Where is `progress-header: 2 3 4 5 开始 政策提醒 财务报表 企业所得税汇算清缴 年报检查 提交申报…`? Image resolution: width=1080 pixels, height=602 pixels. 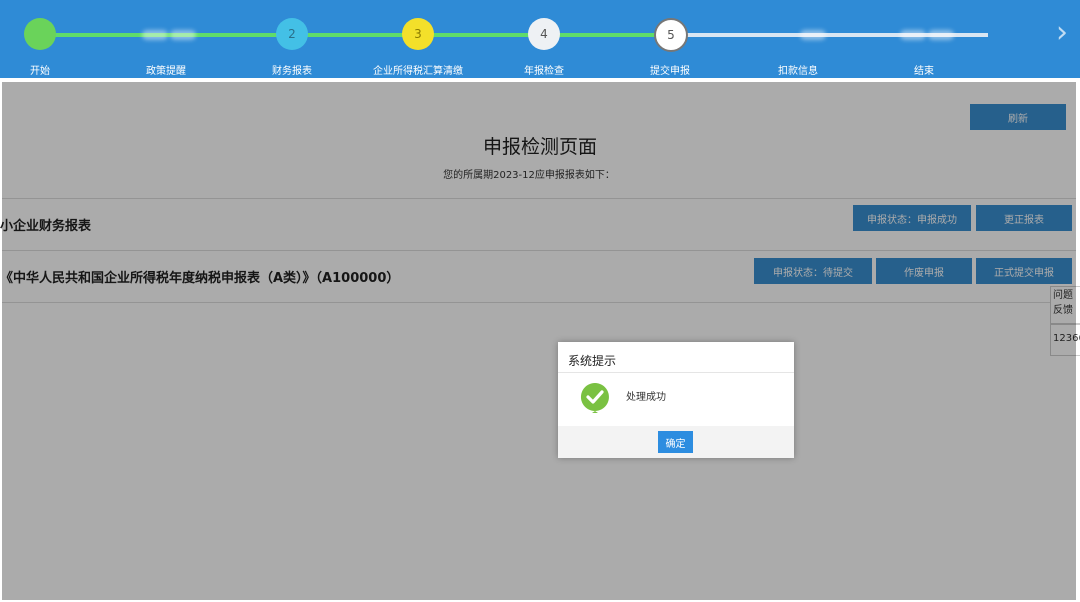
progress-header: 2 3 4 5 开始 政策提醒 财务报表 企业所得税汇算清缴 年报检查 提交申报… is located at coordinates (540, 39).